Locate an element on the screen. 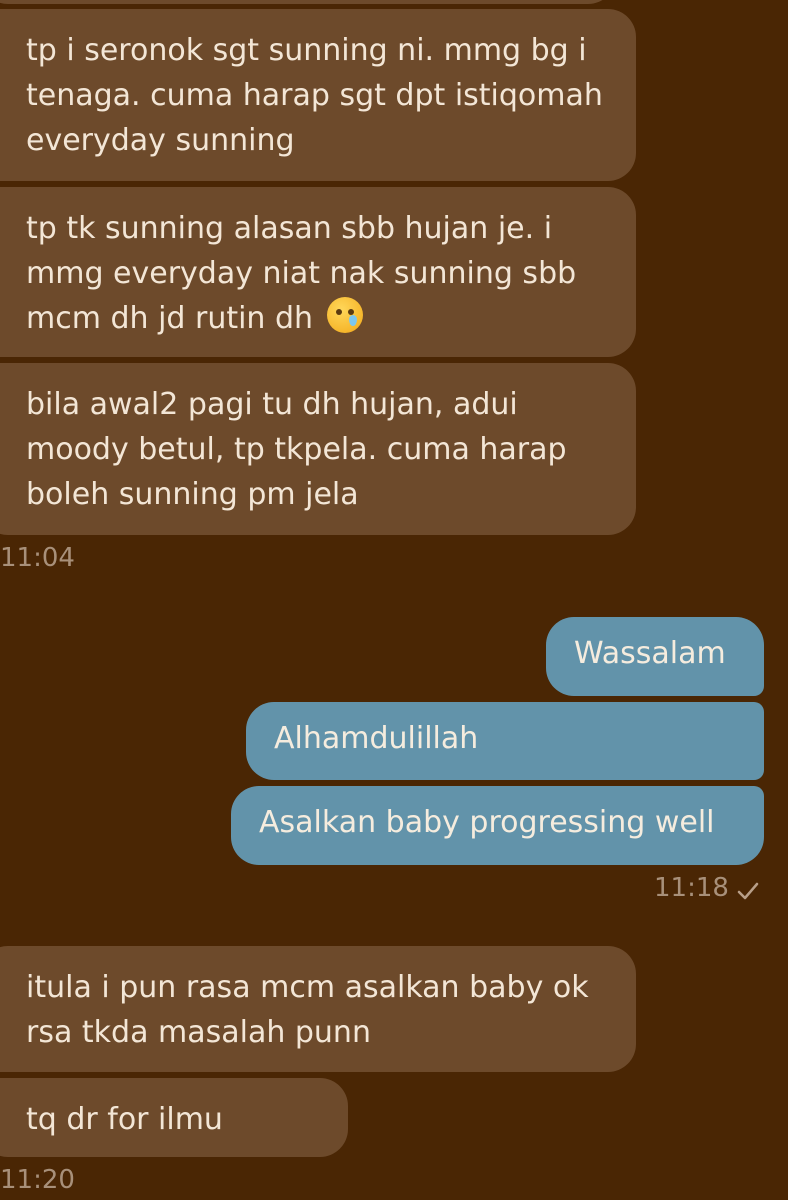 This screenshot has width=788, height=1200. outgoing-message-1-text: Wassalam is located at coordinates (650, 653).